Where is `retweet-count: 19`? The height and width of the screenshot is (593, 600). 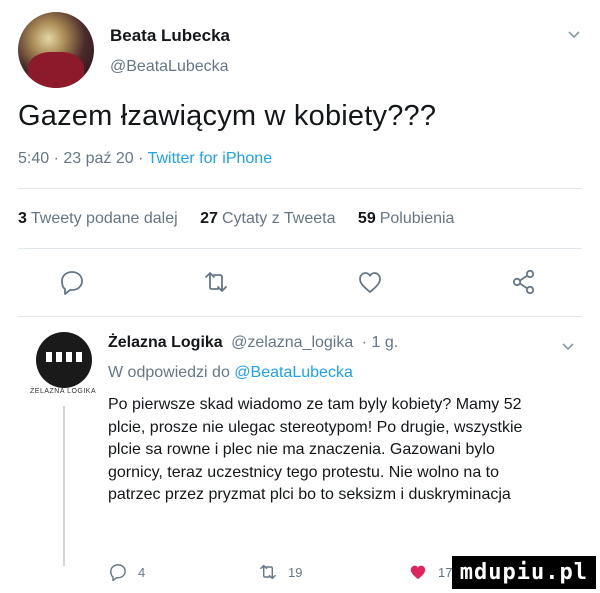
retweet-count: 19 is located at coordinates (295, 572).